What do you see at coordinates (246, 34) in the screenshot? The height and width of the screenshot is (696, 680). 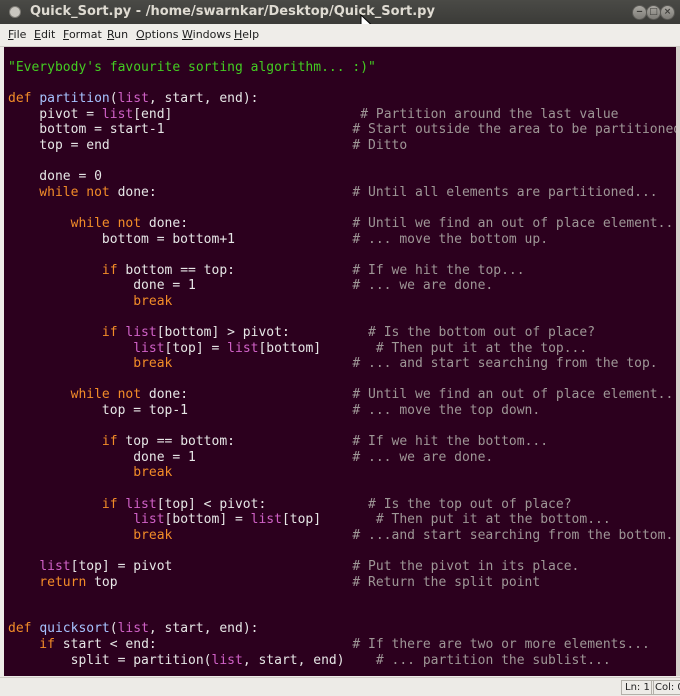 I see `menu-help: Help` at bounding box center [246, 34].